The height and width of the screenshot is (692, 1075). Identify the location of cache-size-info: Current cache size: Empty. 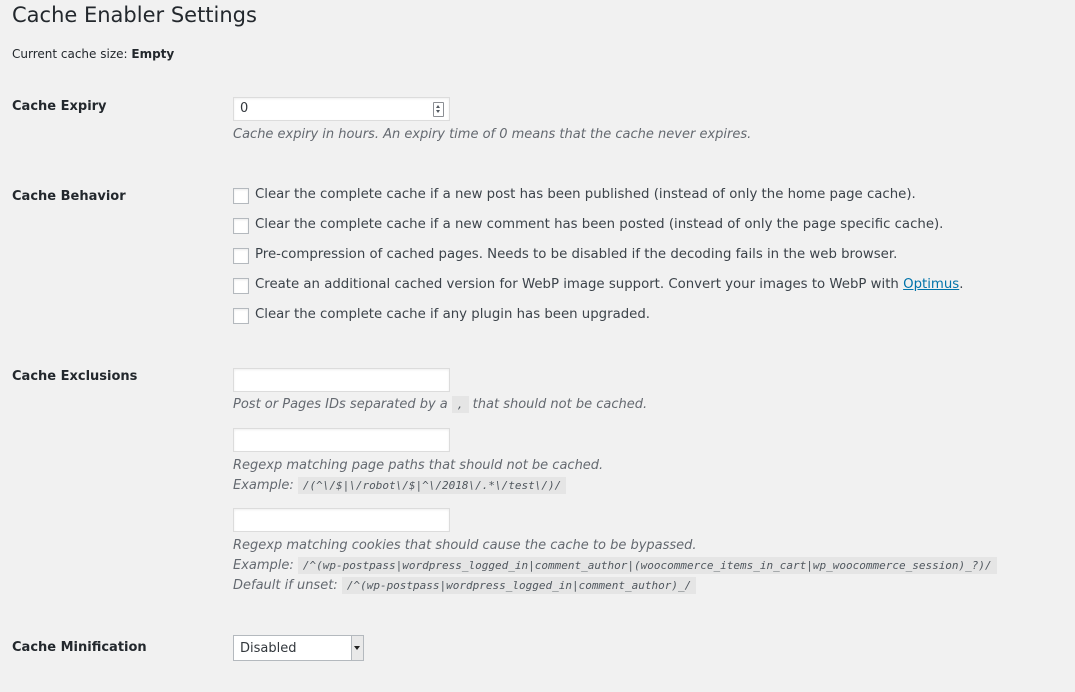
(93, 54).